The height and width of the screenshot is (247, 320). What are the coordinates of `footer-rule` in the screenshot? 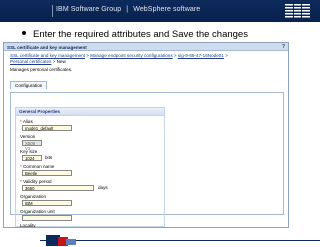 It's located at (180, 240).